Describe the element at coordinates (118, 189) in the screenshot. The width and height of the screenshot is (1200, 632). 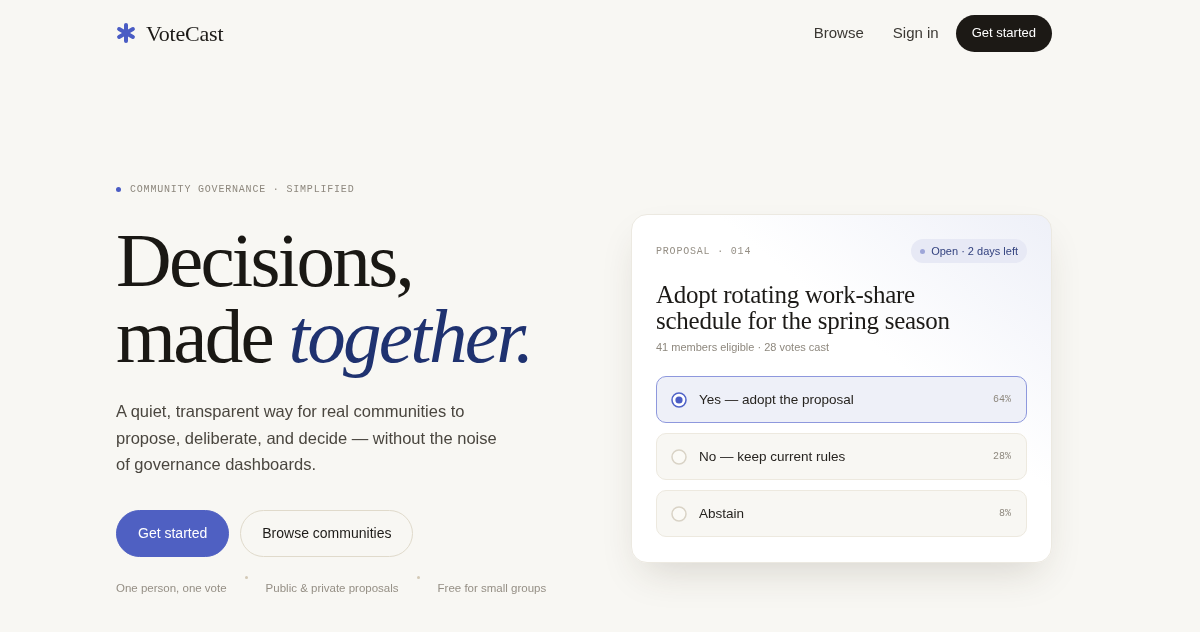
I see `dot-icon` at that location.